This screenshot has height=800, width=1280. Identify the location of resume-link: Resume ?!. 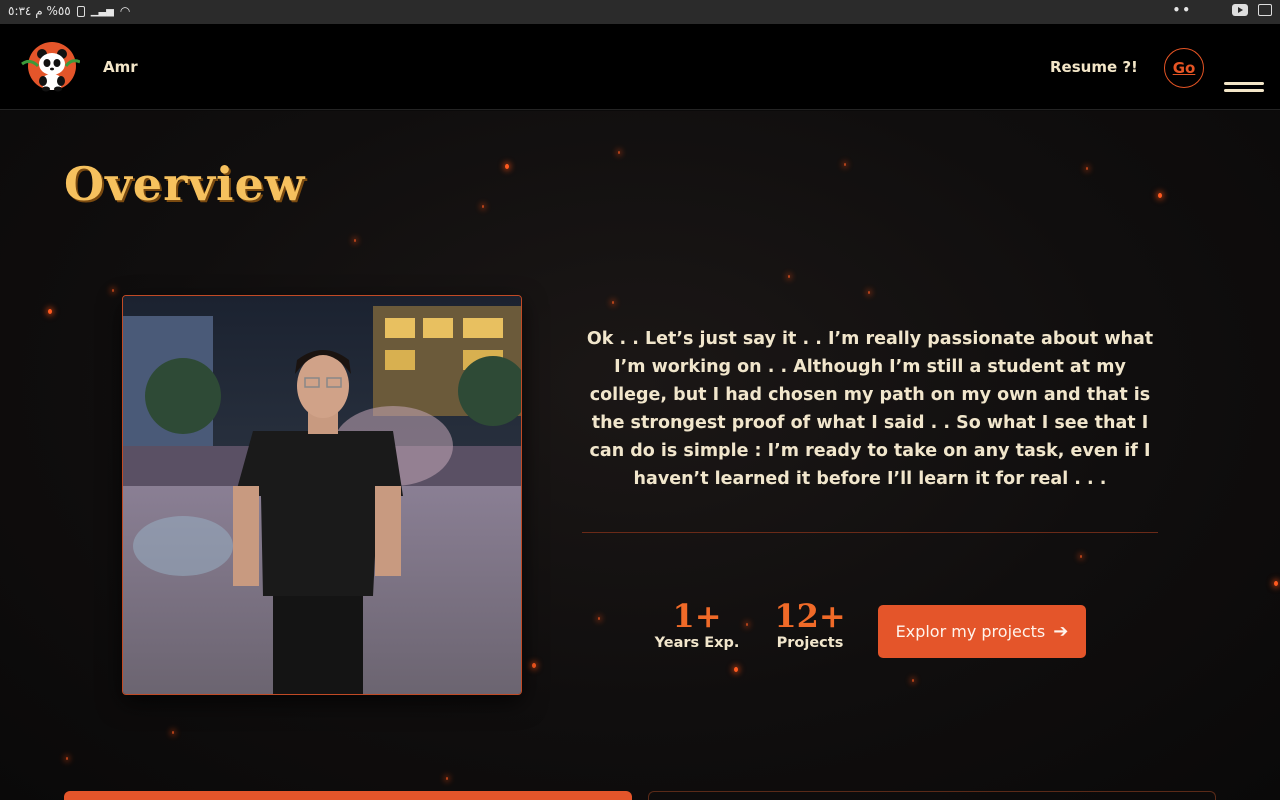
(1094, 67).